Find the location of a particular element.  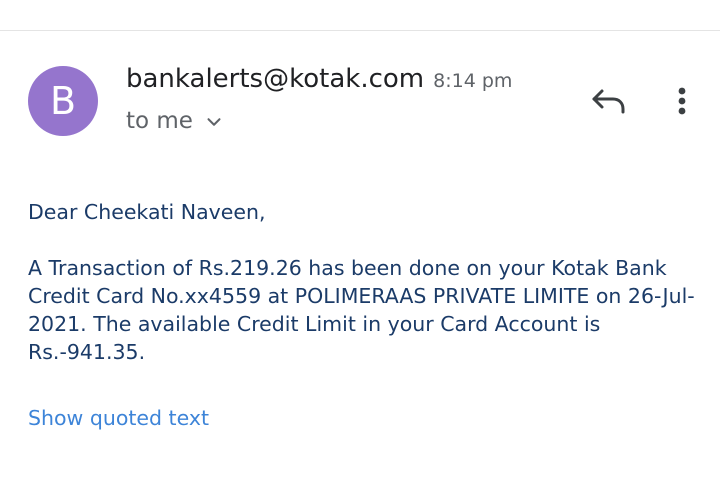

avatar-letter: B is located at coordinates (63, 101).